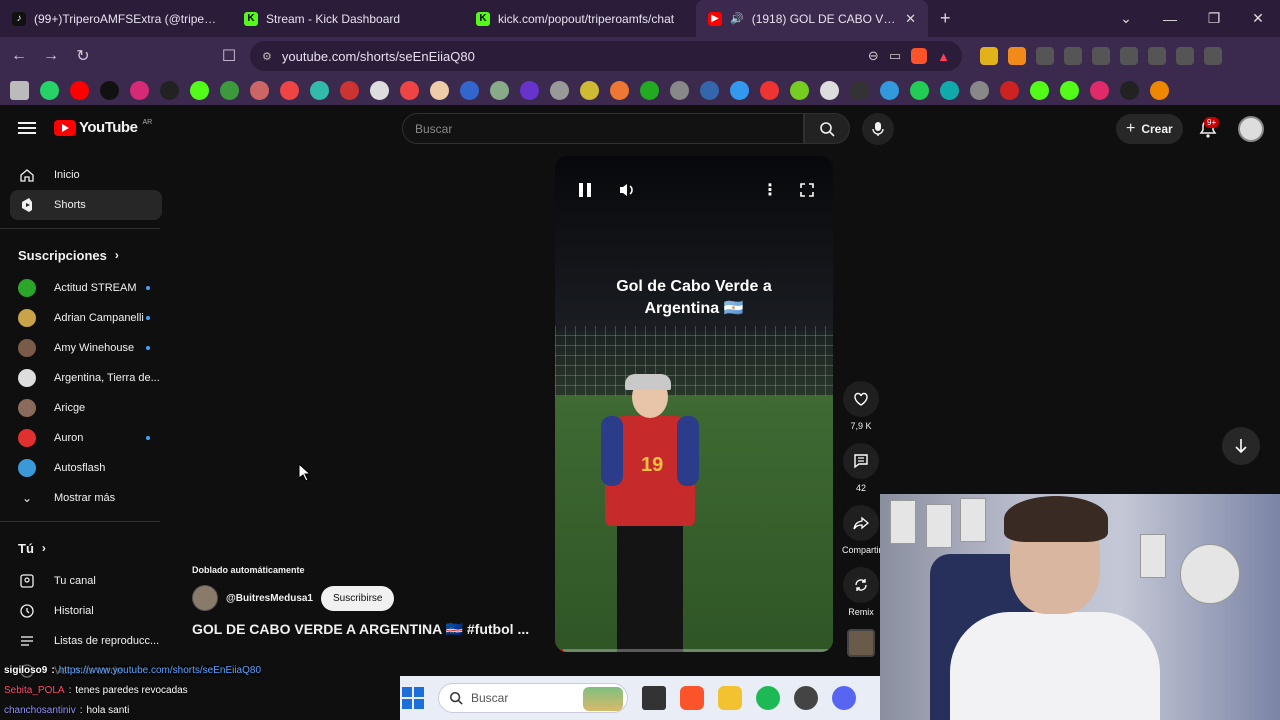  Describe the element at coordinates (895, 56) in the screenshot. I see `cast-icon: ▭` at that location.